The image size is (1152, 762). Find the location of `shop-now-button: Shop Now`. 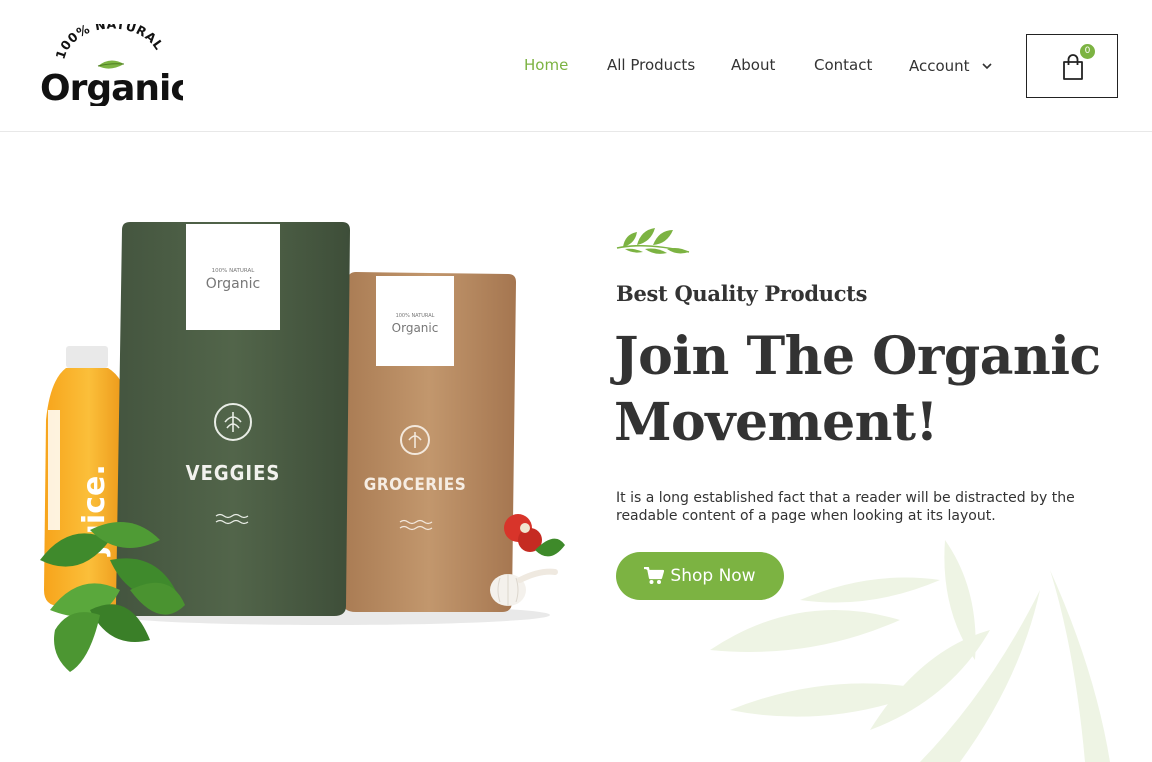

shop-now-button: Shop Now is located at coordinates (700, 576).